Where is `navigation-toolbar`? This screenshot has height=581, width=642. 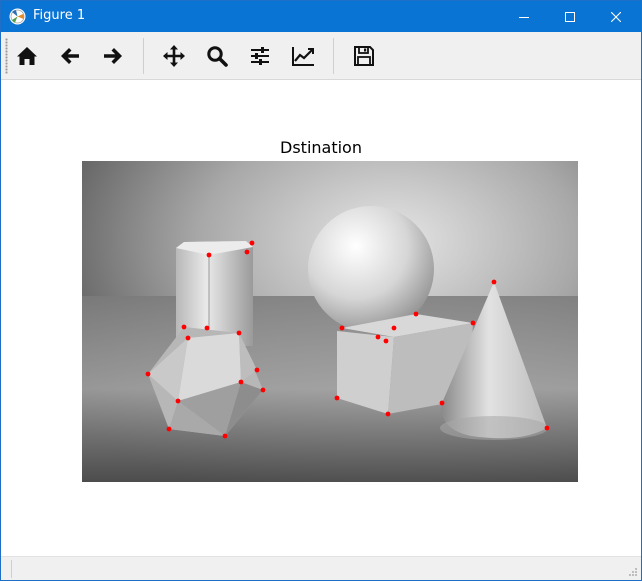 navigation-toolbar is located at coordinates (321, 56).